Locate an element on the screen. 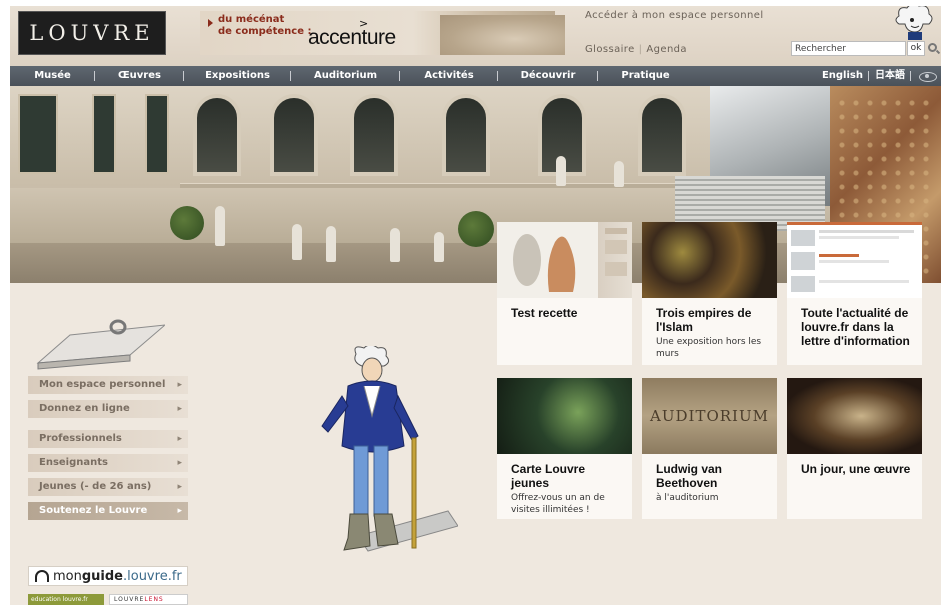 This screenshot has width=941, height=605. sponsor-banner: du mécénat de compétence : > accenture is located at coordinates (382, 33).